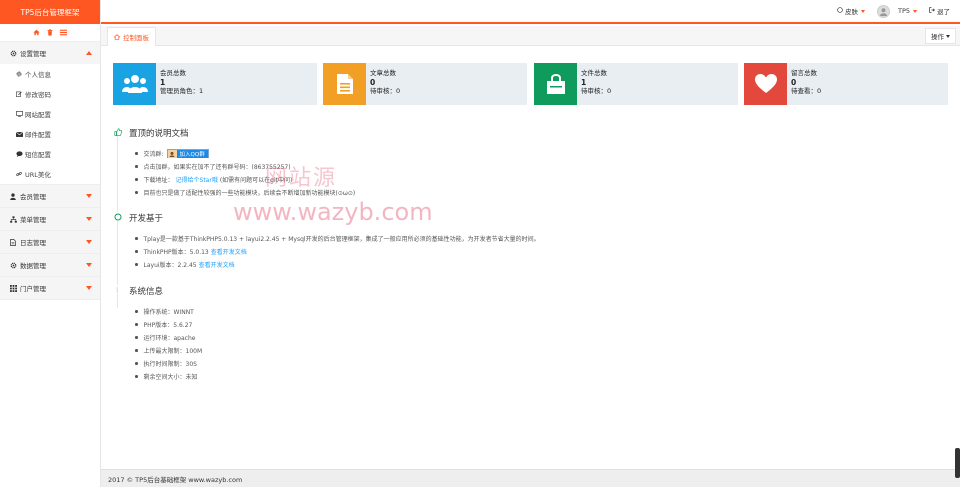 This screenshot has width=960, height=487. What do you see at coordinates (19, 134) in the screenshot?
I see `envelope-icon` at bounding box center [19, 134].